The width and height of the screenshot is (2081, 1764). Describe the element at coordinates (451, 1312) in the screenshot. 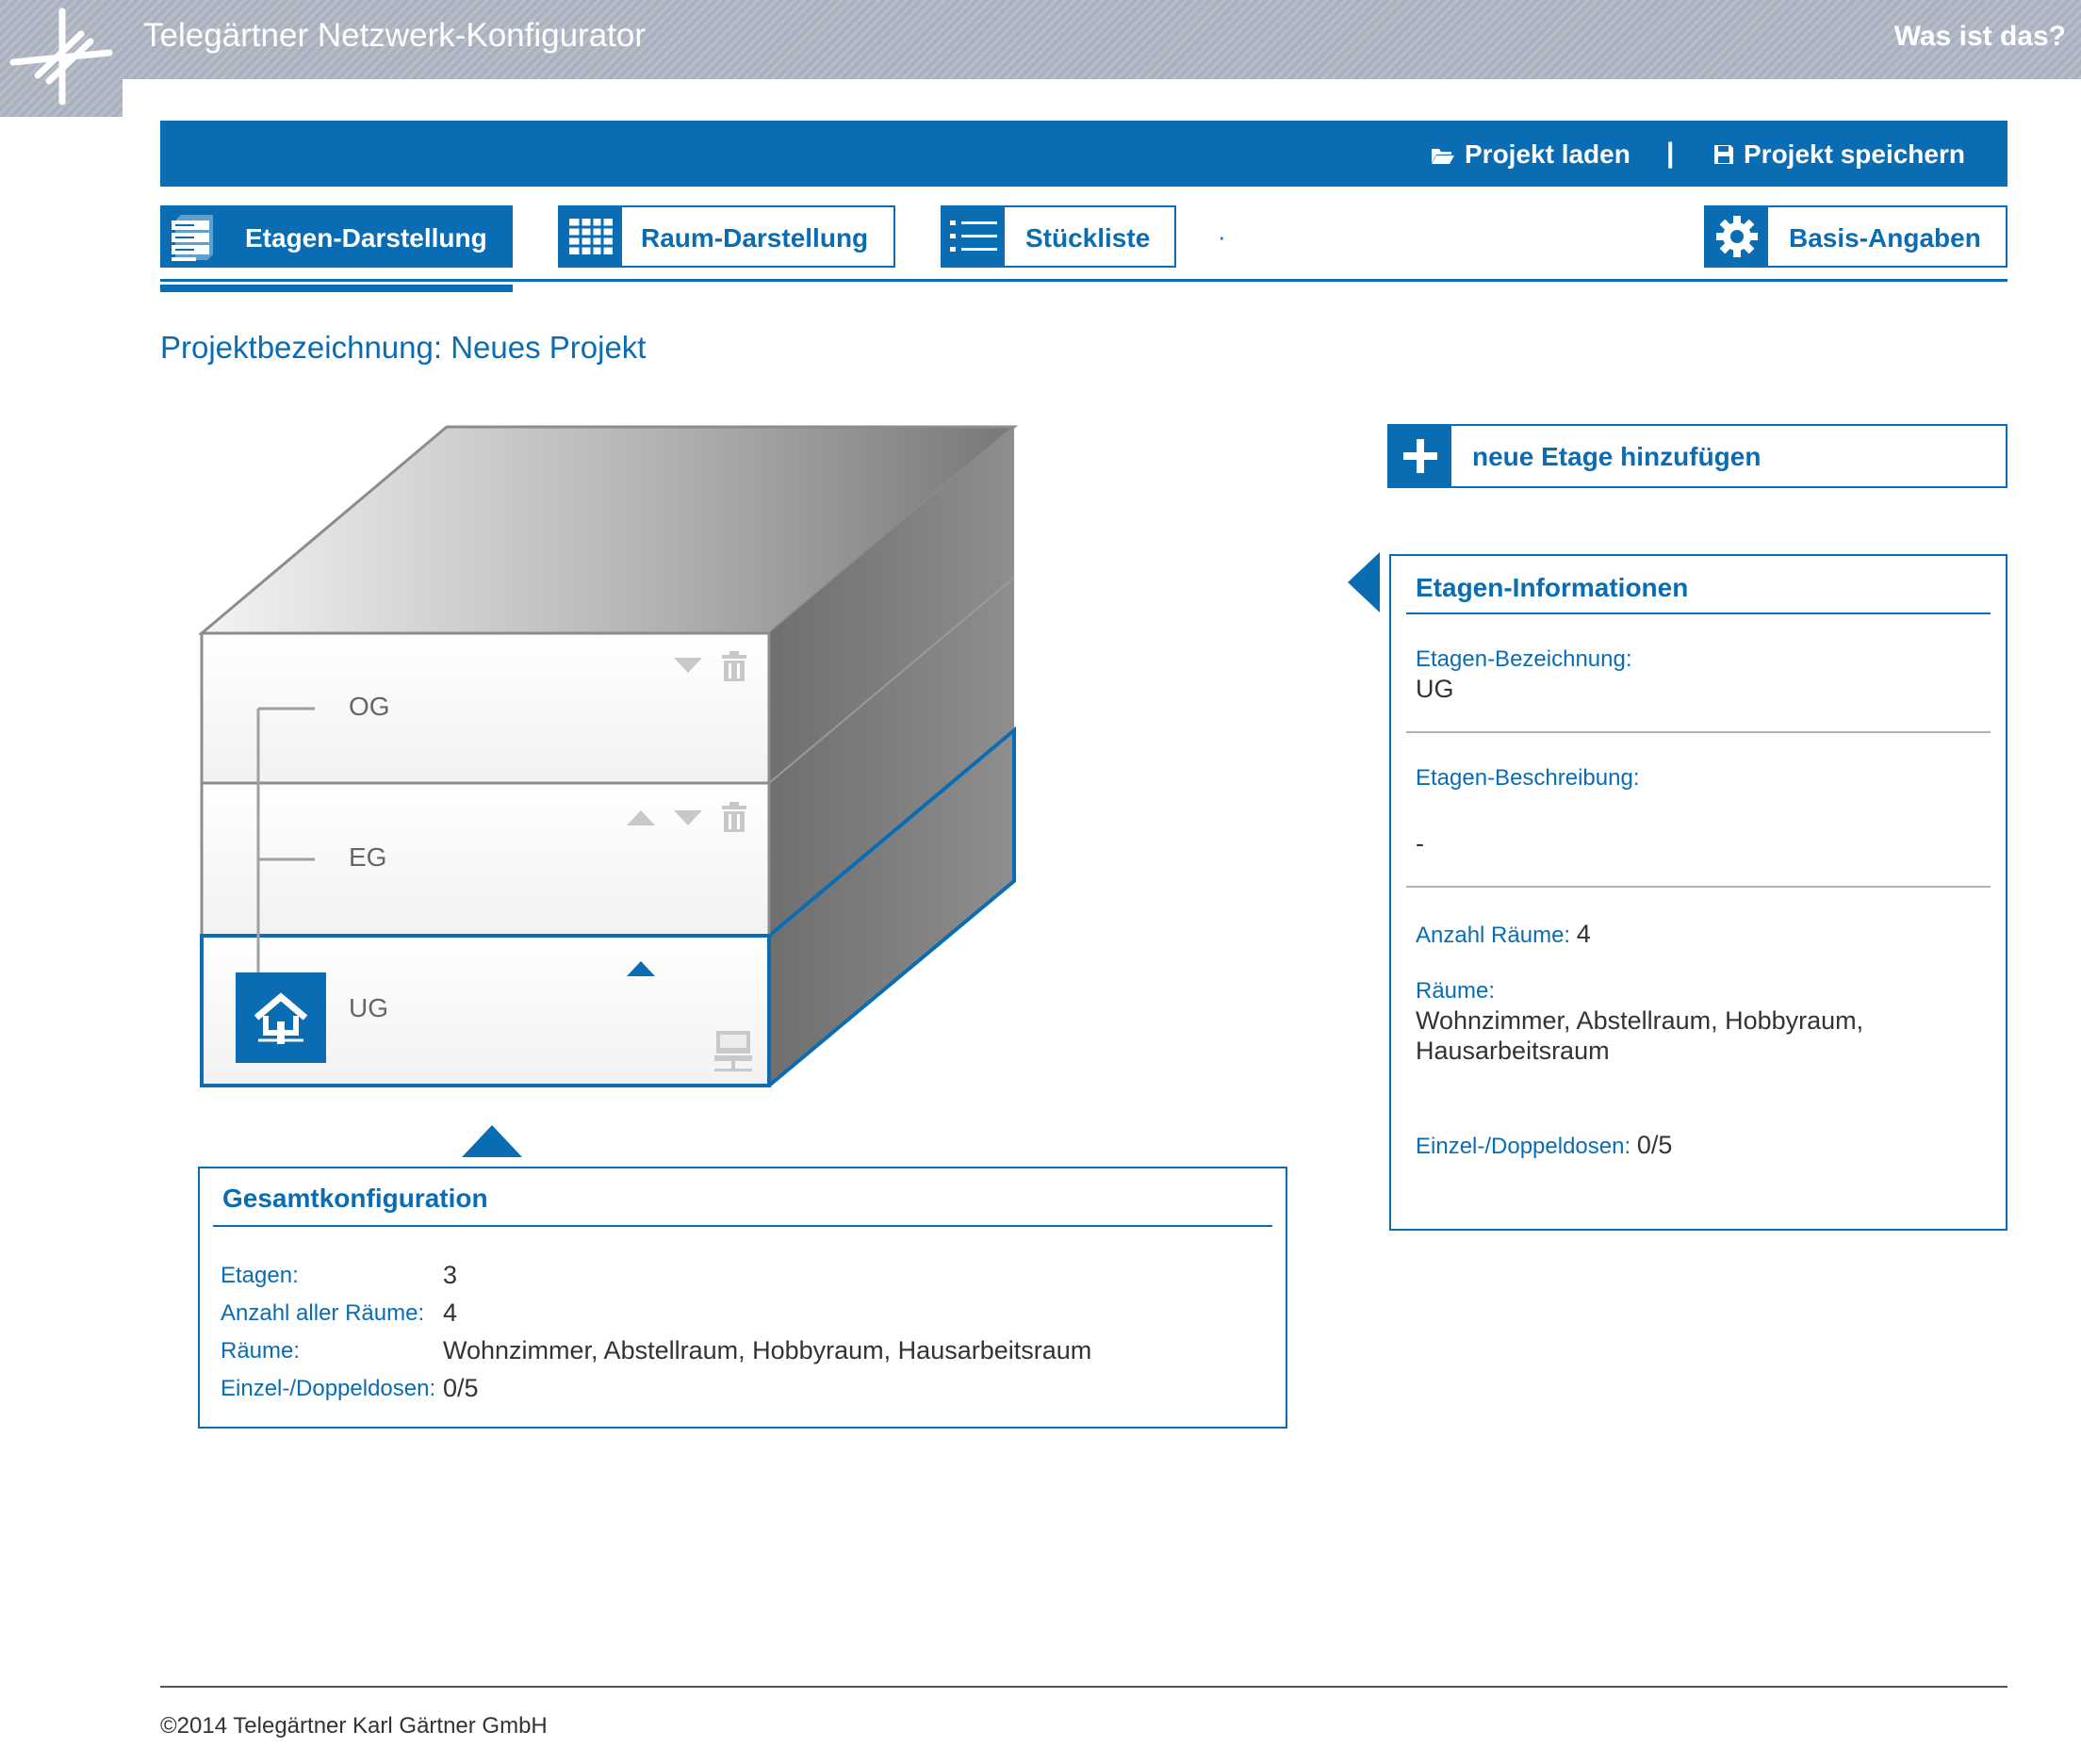

I see `summary-room-count-value: 4` at that location.